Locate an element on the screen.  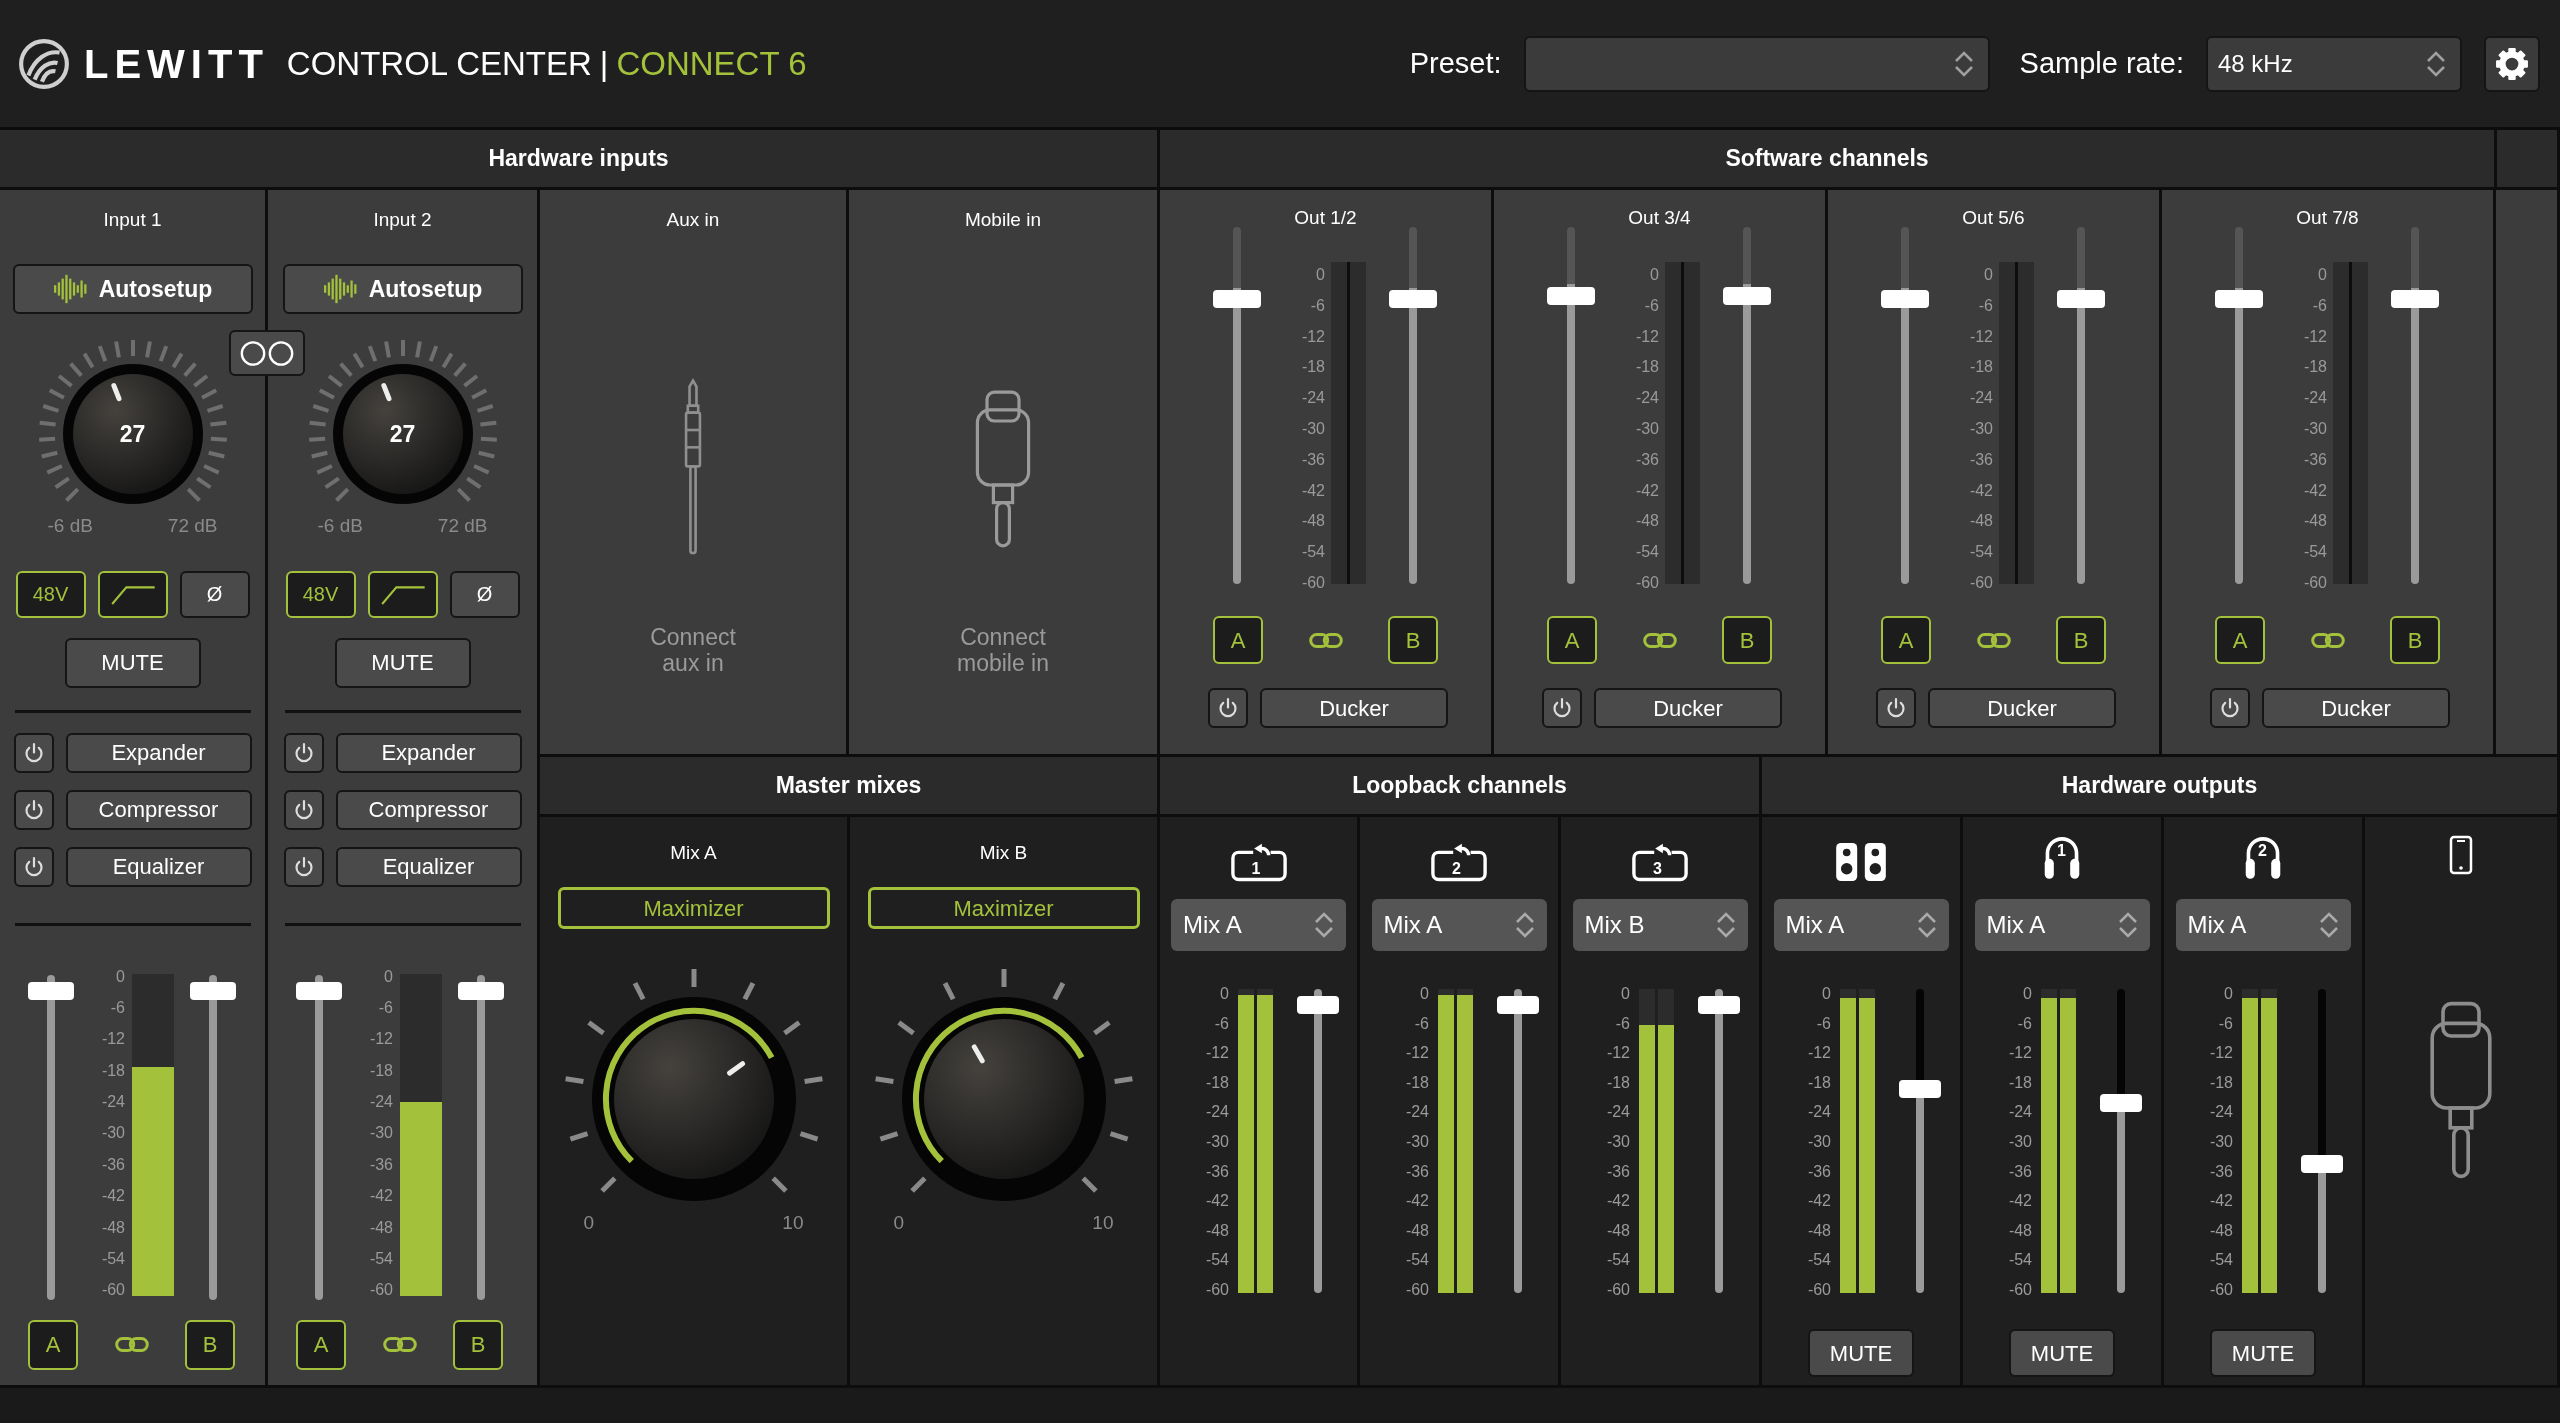
settings-button is located at coordinates (2512, 63).